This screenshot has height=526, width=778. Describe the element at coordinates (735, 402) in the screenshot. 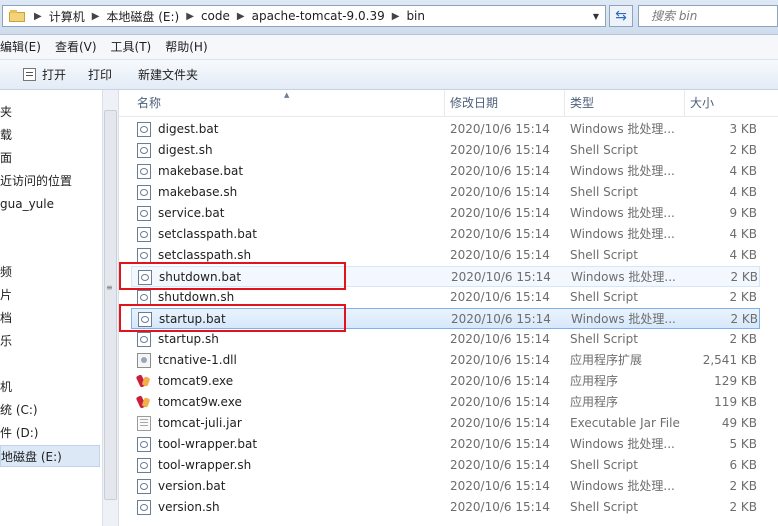

I see `file-size: 119 KB` at that location.